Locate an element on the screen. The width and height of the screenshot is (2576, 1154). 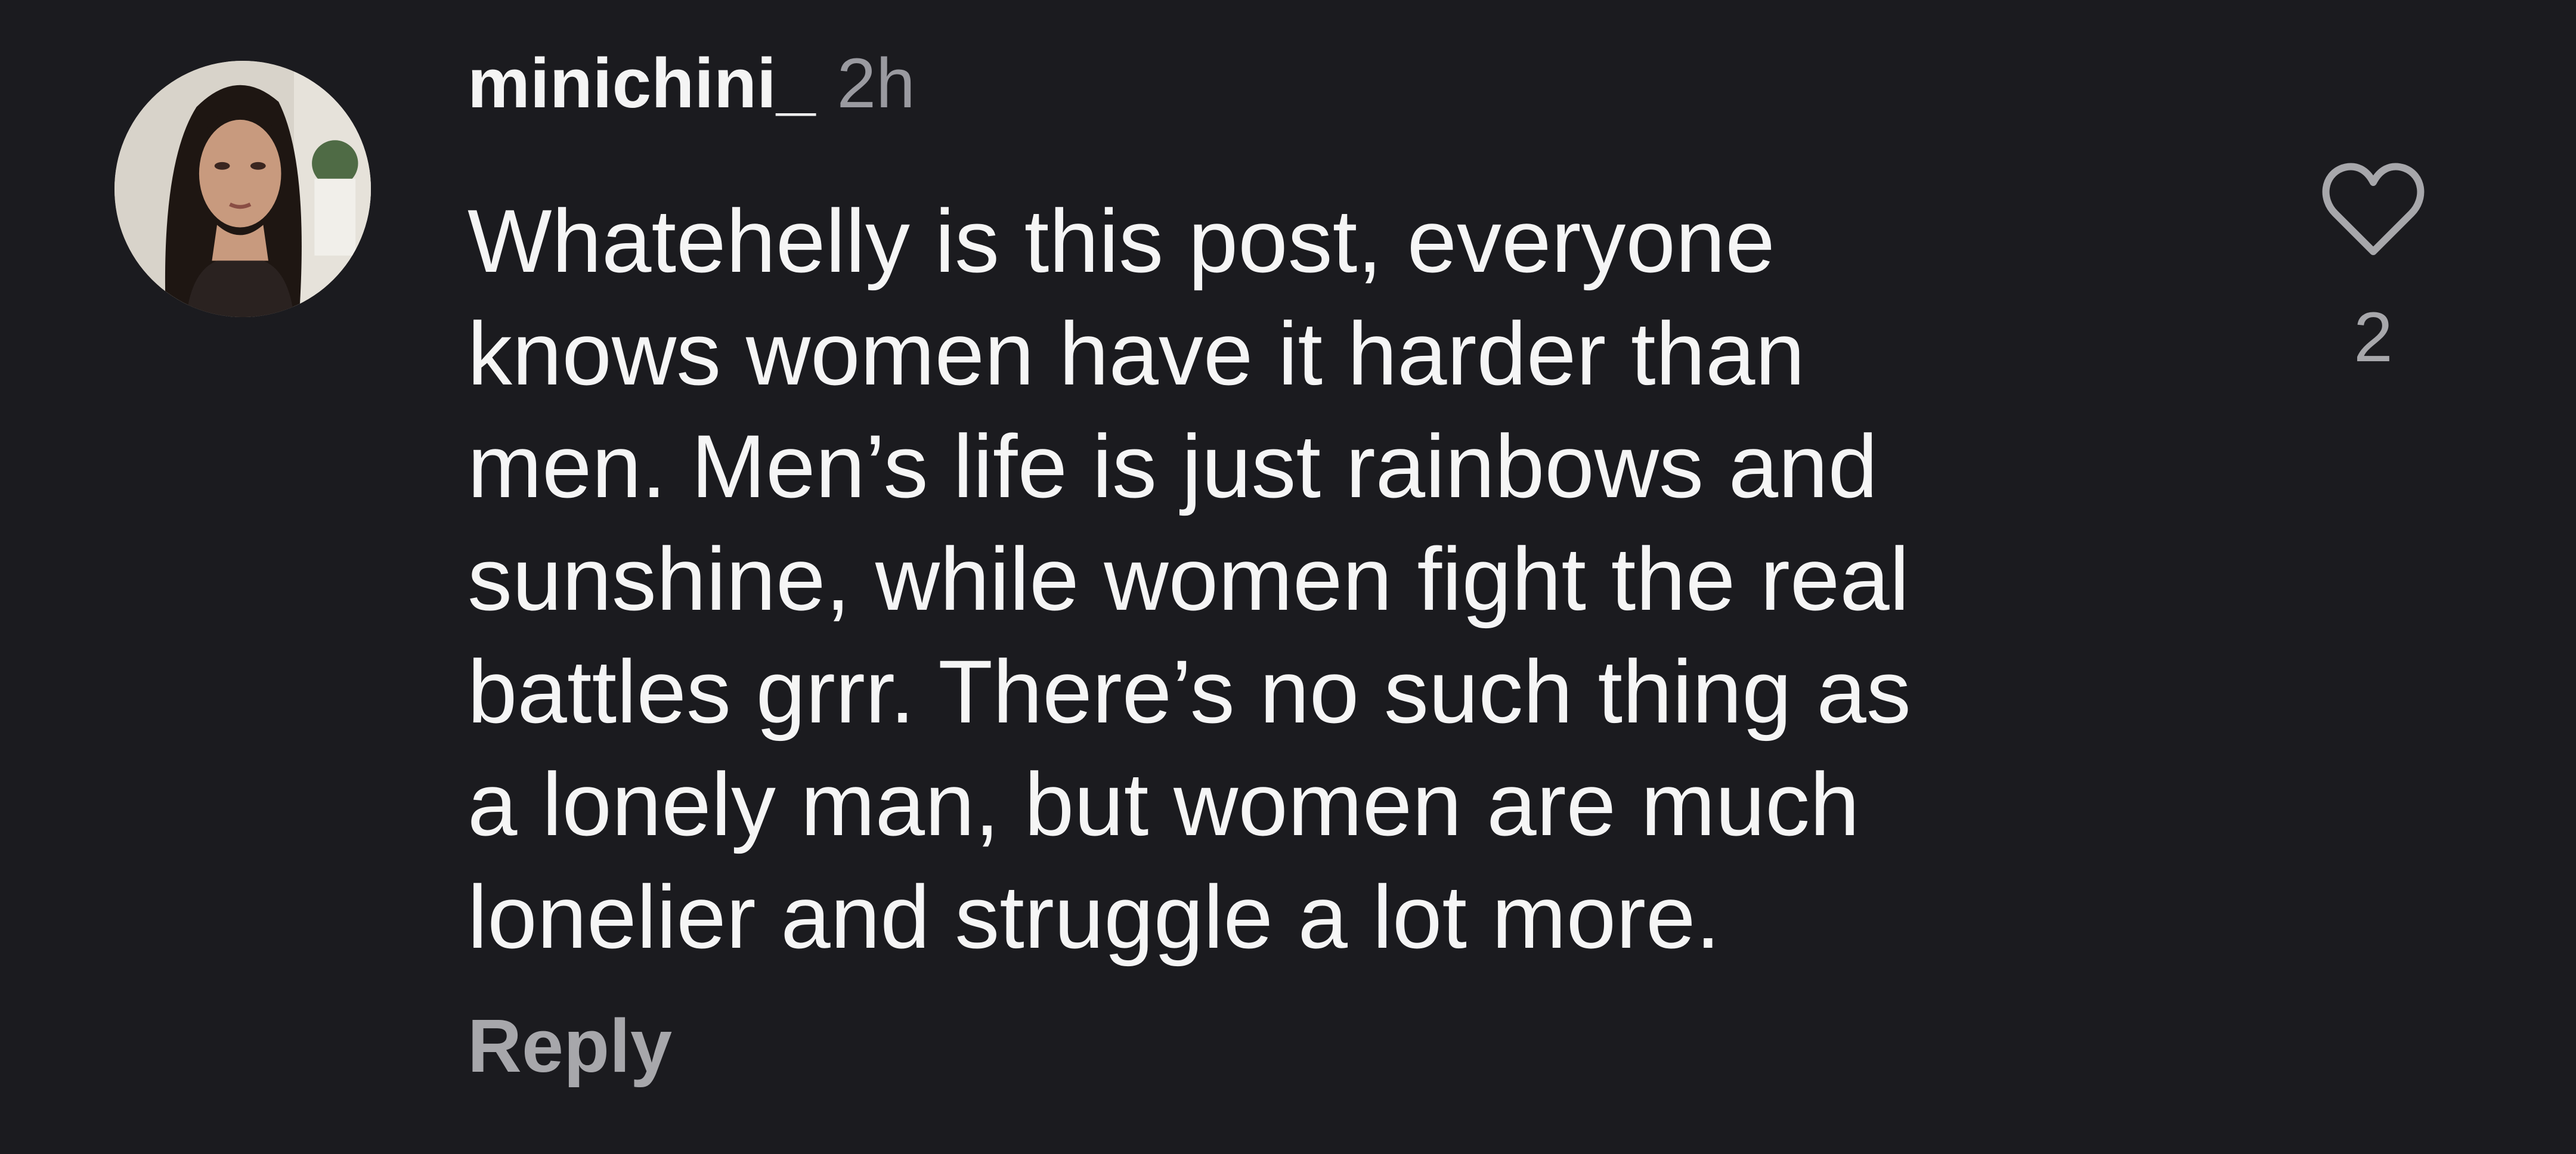
username: minichini_ is located at coordinates (642, 83).